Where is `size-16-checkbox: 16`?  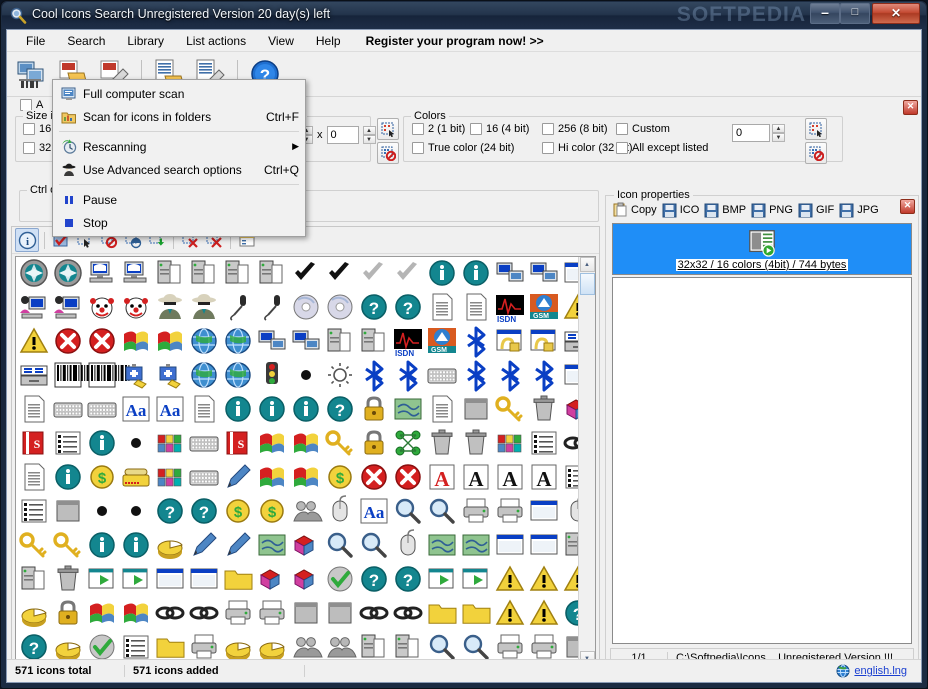 size-16-checkbox: 16 is located at coordinates (37, 129).